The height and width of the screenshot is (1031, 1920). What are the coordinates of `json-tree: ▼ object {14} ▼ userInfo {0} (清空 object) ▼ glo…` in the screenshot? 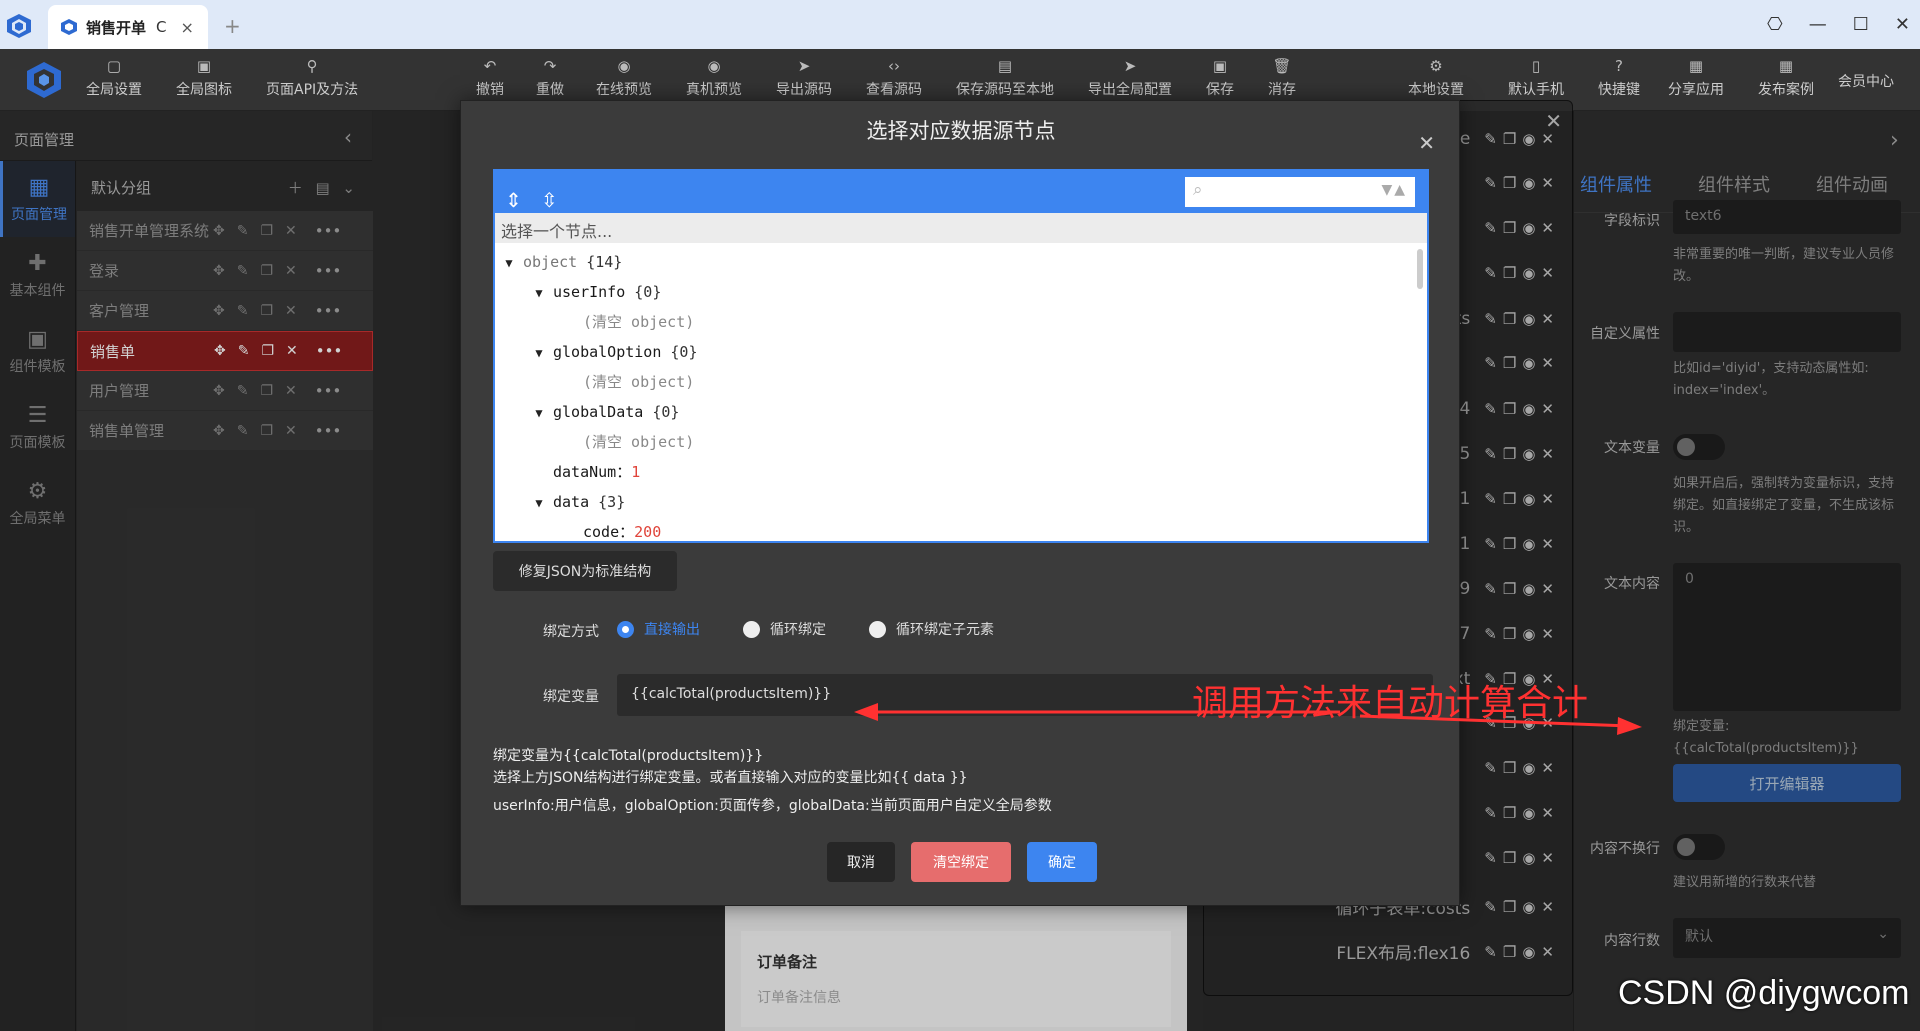 It's located at (961, 391).